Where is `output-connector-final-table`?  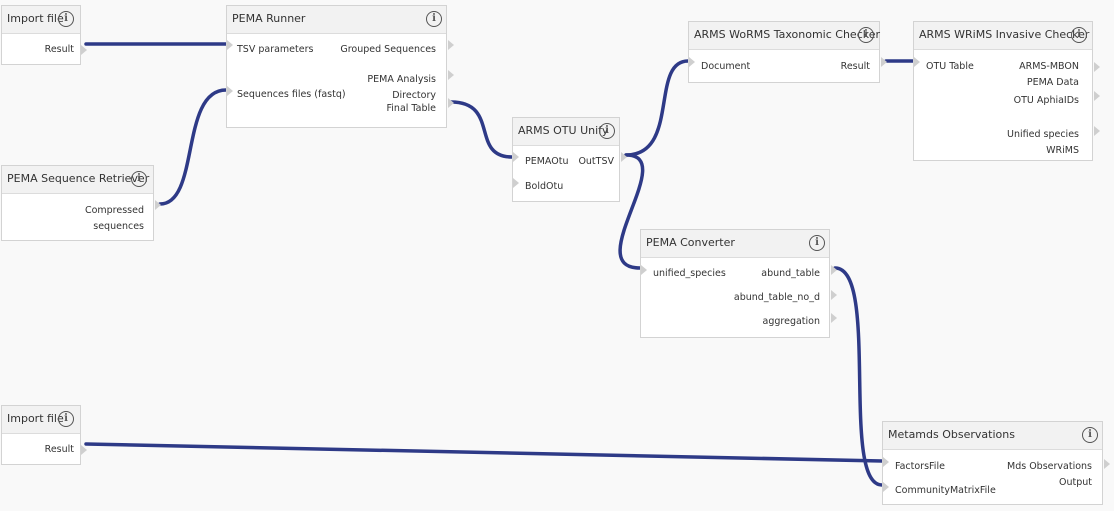 output-connector-final-table is located at coordinates (451, 103).